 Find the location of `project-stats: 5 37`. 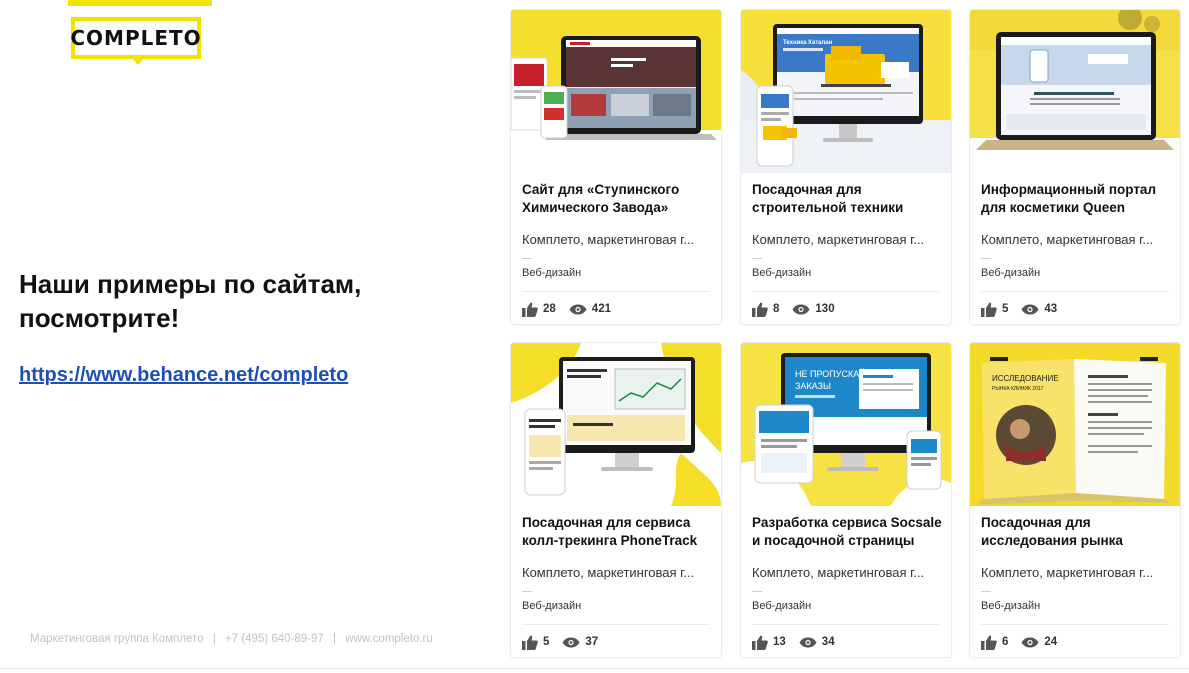

project-stats: 5 37 is located at coordinates (566, 642).